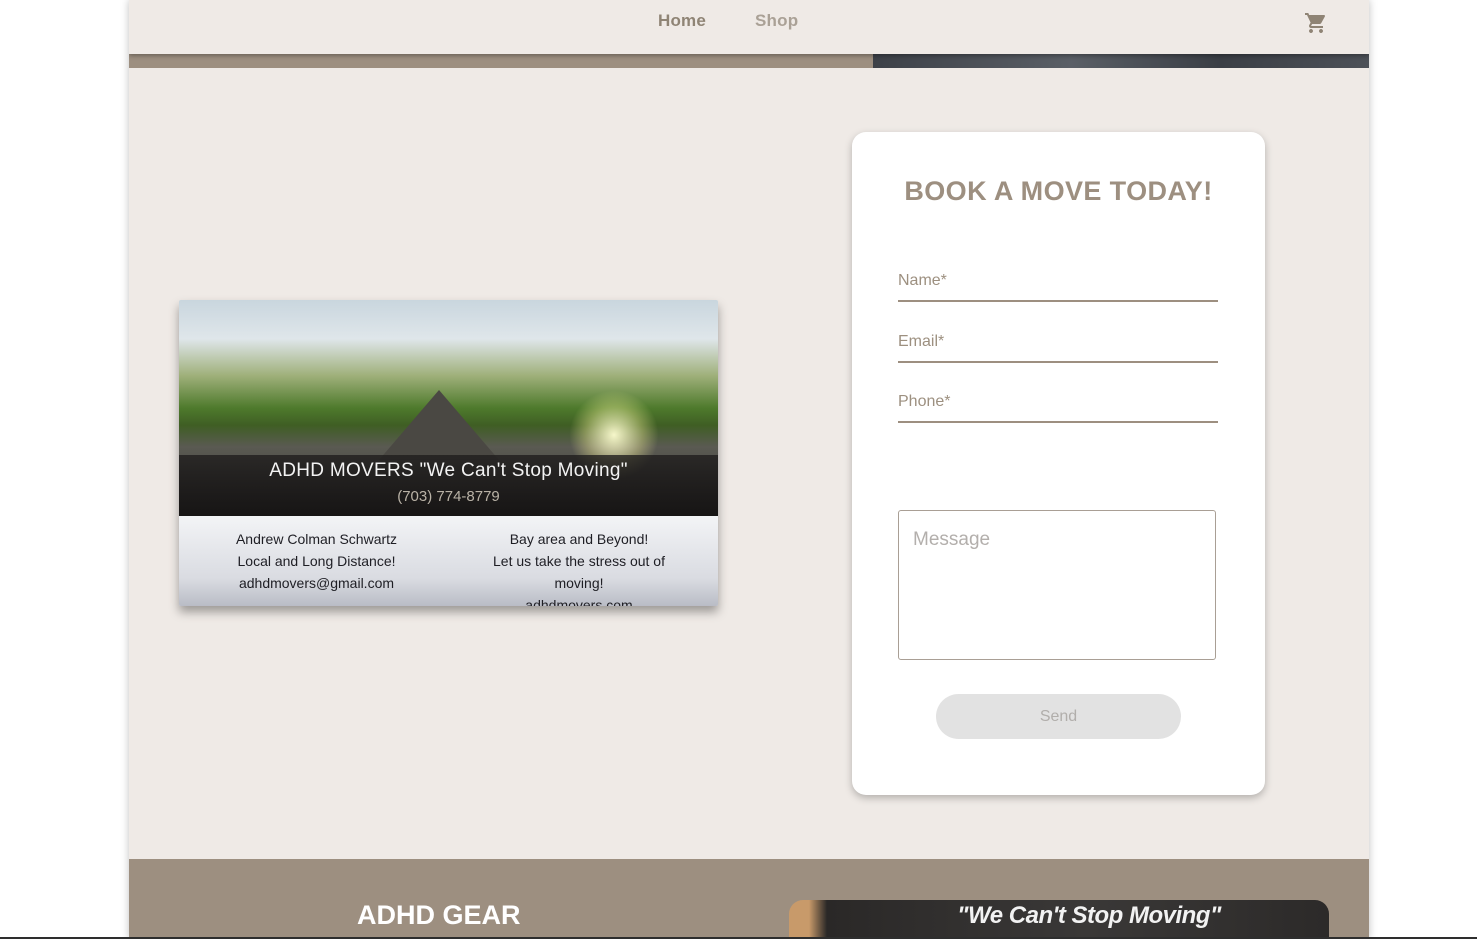  I want to click on phone-field, so click(1058, 403).